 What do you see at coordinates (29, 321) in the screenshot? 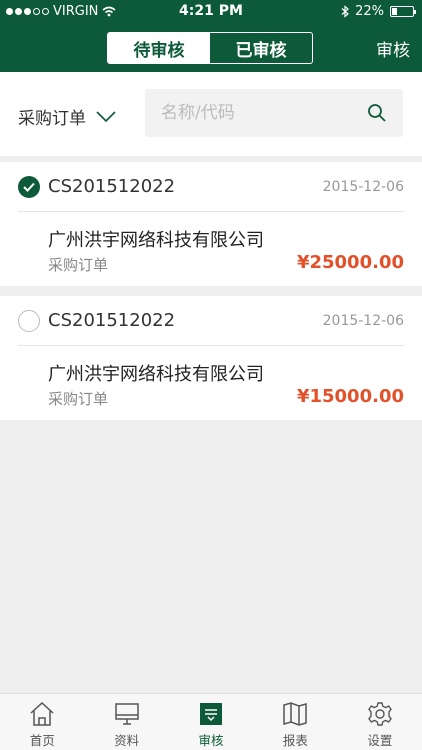
I see `checkbox-unchecked` at bounding box center [29, 321].